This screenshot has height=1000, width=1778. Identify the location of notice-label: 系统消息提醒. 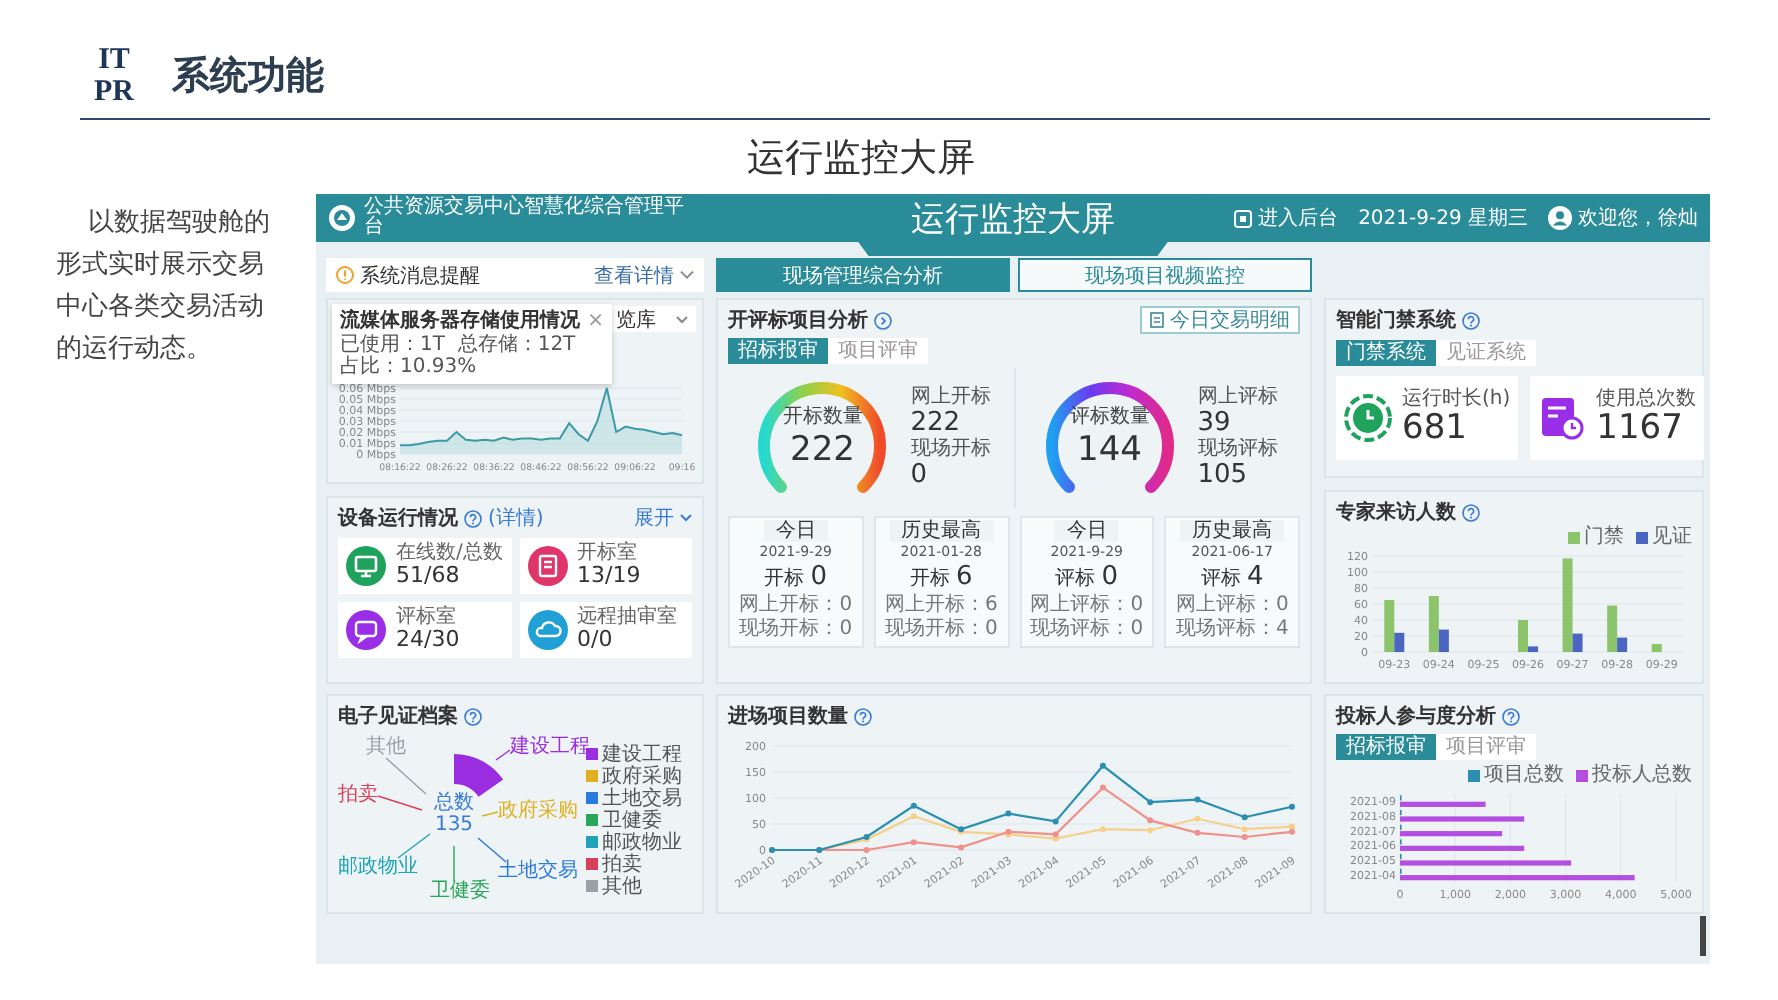
(420, 276).